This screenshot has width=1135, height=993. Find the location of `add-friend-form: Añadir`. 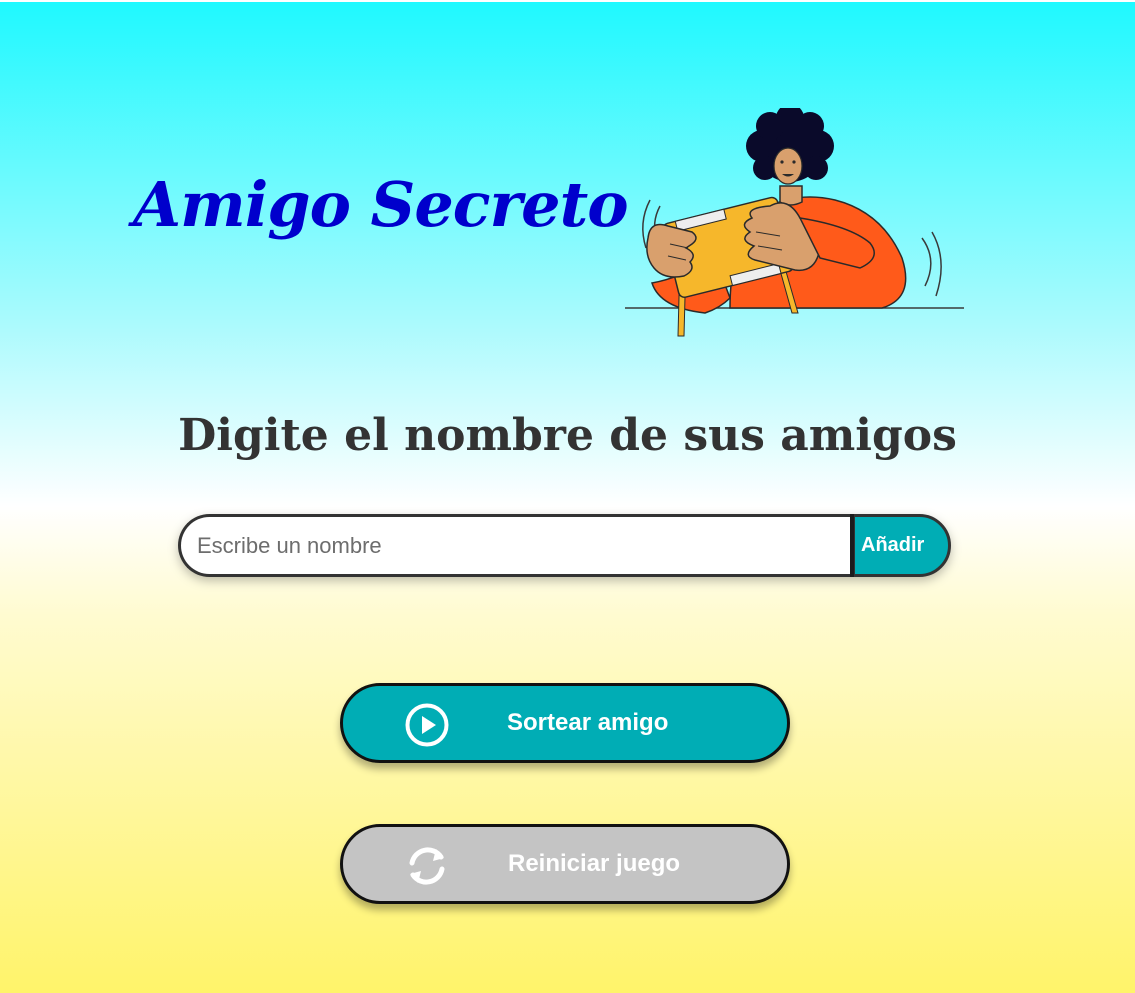

add-friend-form: Añadir is located at coordinates (564, 545).